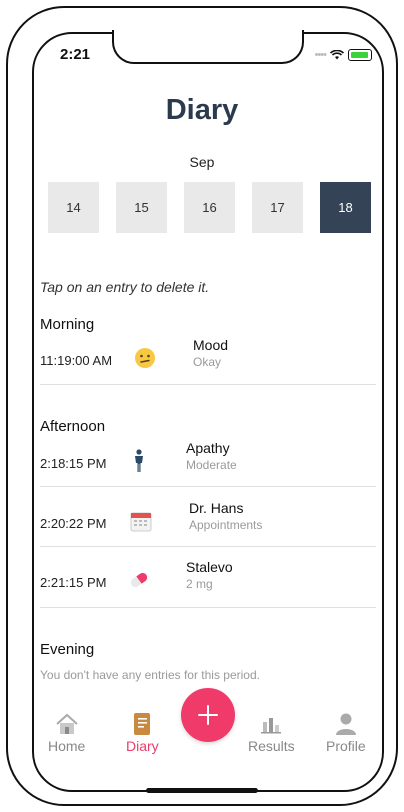 This screenshot has height=812, width=404. I want to click on diary-entry: 2:21:15 PM Stalevo 2 mg, so click(208, 582).